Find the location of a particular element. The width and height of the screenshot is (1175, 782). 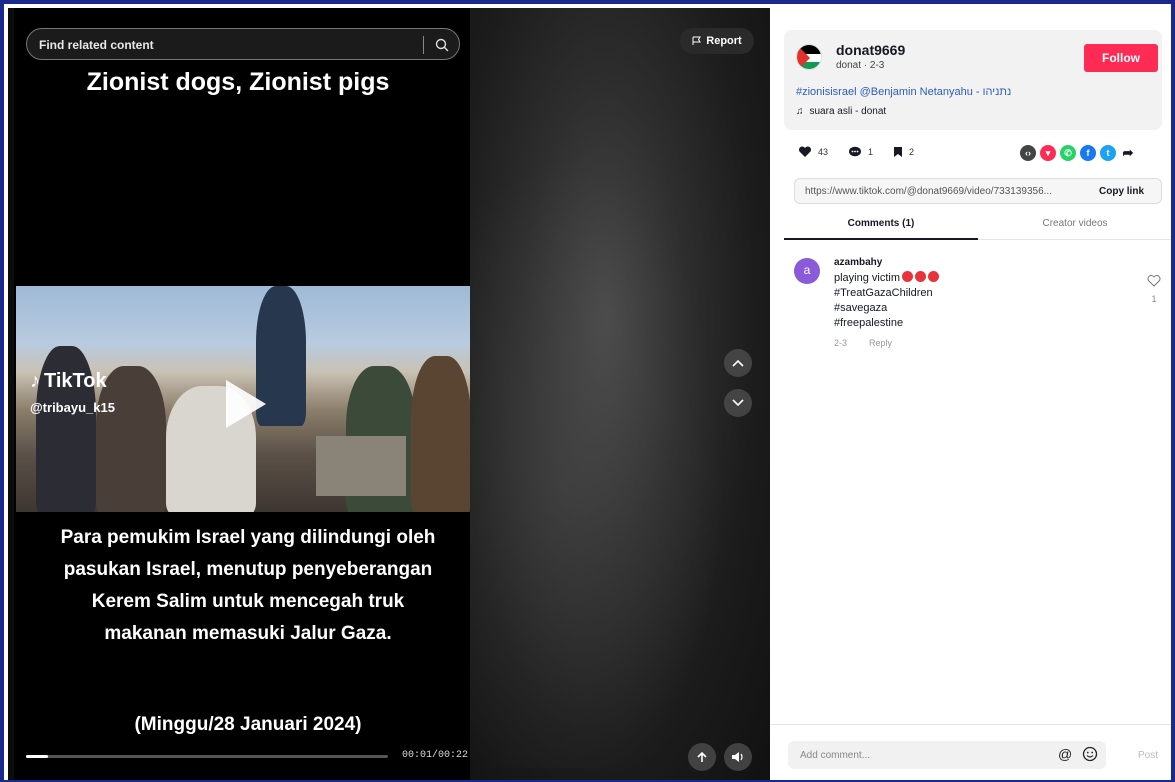

engagement-stats: 43 1 2 is located at coordinates (856, 152).